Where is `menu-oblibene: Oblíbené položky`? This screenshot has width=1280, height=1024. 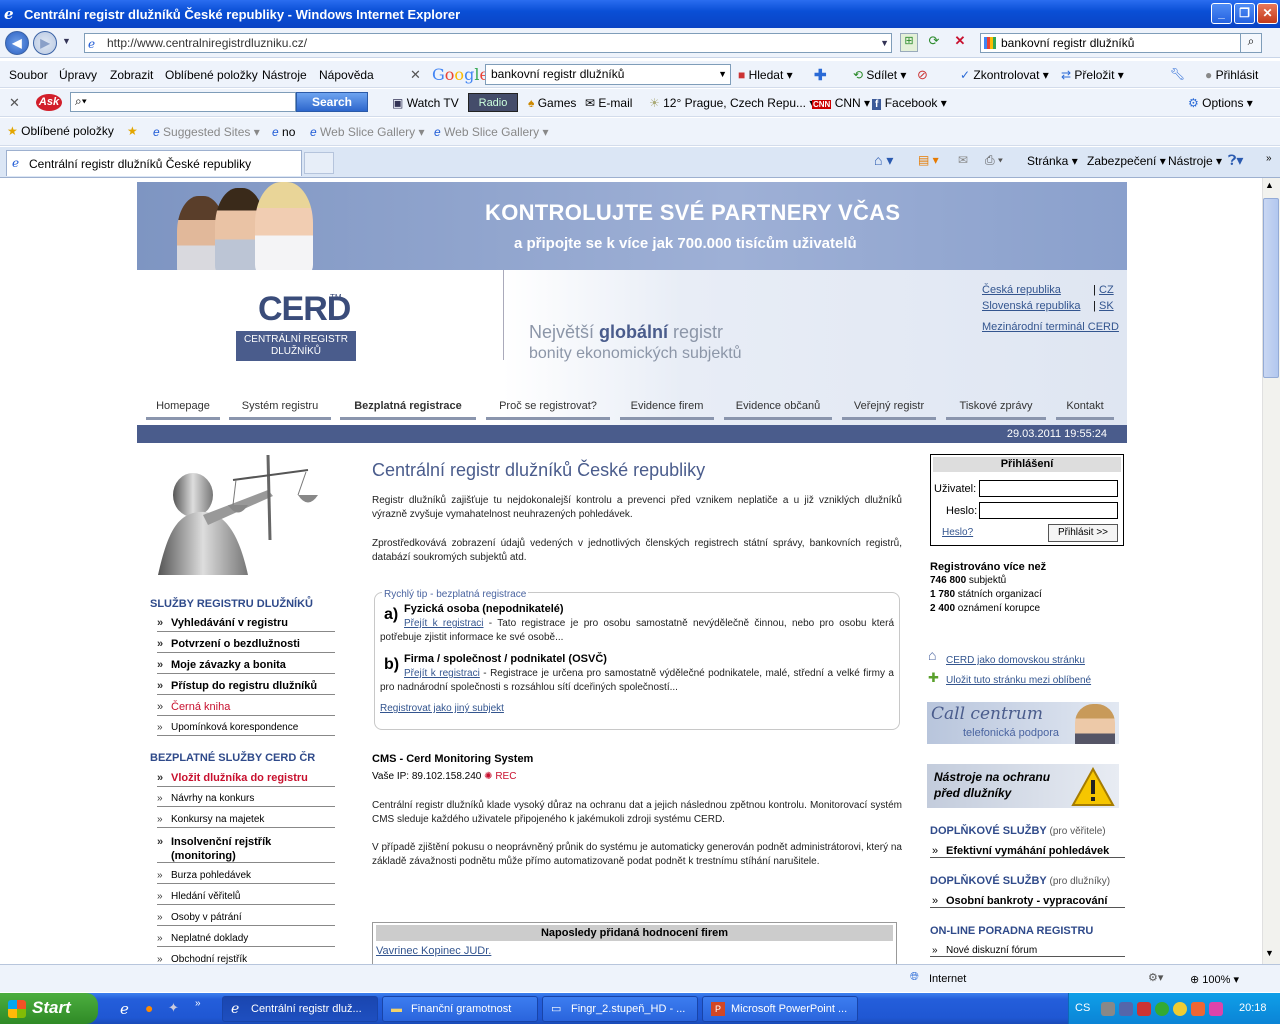 menu-oblibene: Oblíbené položky is located at coordinates (211, 75).